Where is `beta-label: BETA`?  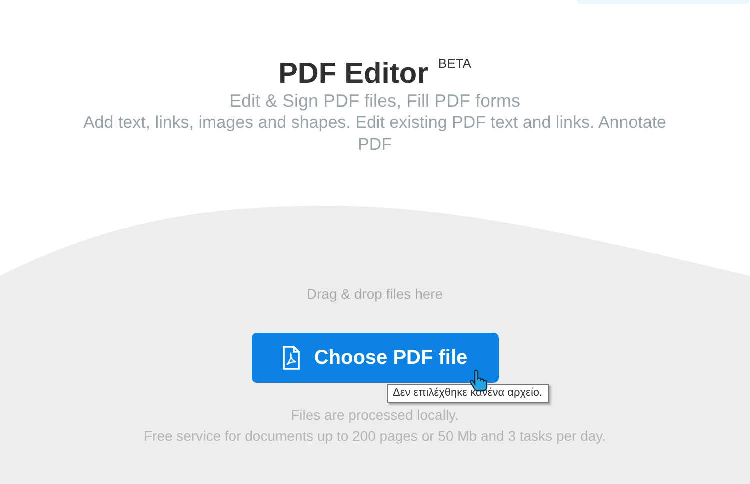 beta-label: BETA is located at coordinates (455, 64).